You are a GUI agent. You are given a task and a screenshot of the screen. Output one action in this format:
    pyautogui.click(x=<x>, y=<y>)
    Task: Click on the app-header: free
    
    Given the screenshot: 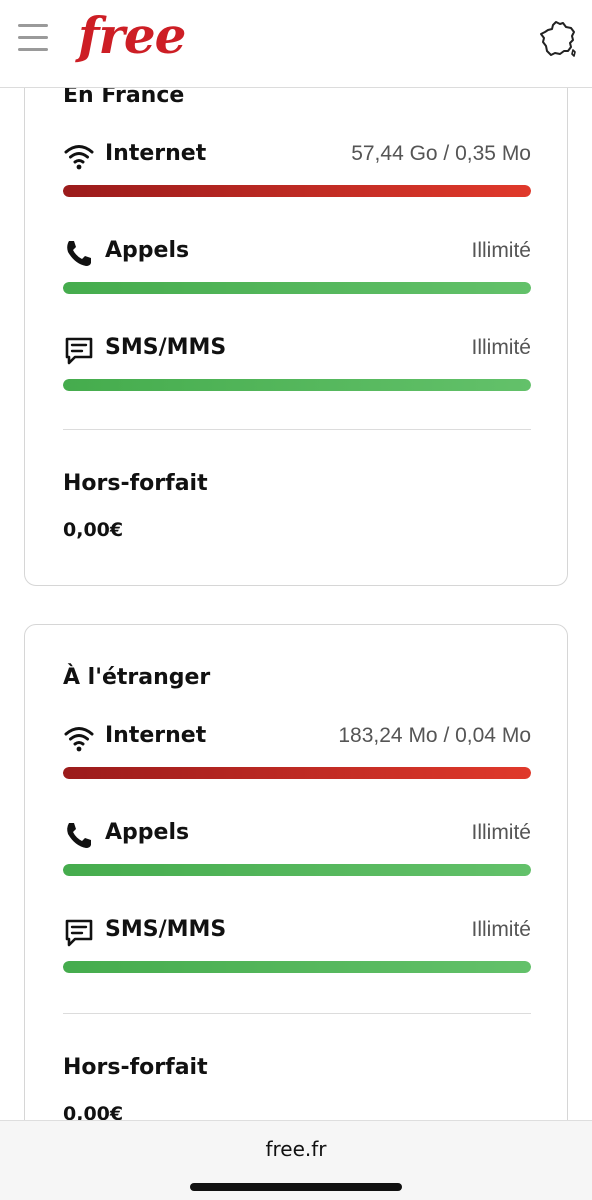 What is the action you would take?
    pyautogui.click(x=296, y=44)
    